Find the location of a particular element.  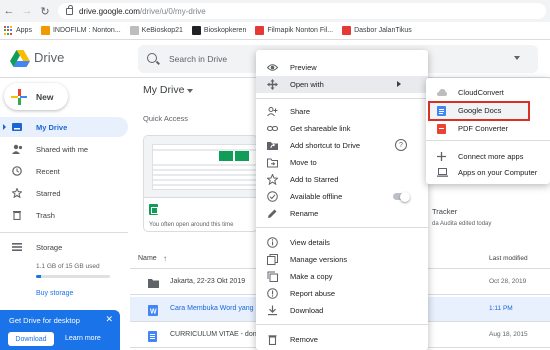

menu-item-manage-versions: Manage versions is located at coordinates (342, 259).